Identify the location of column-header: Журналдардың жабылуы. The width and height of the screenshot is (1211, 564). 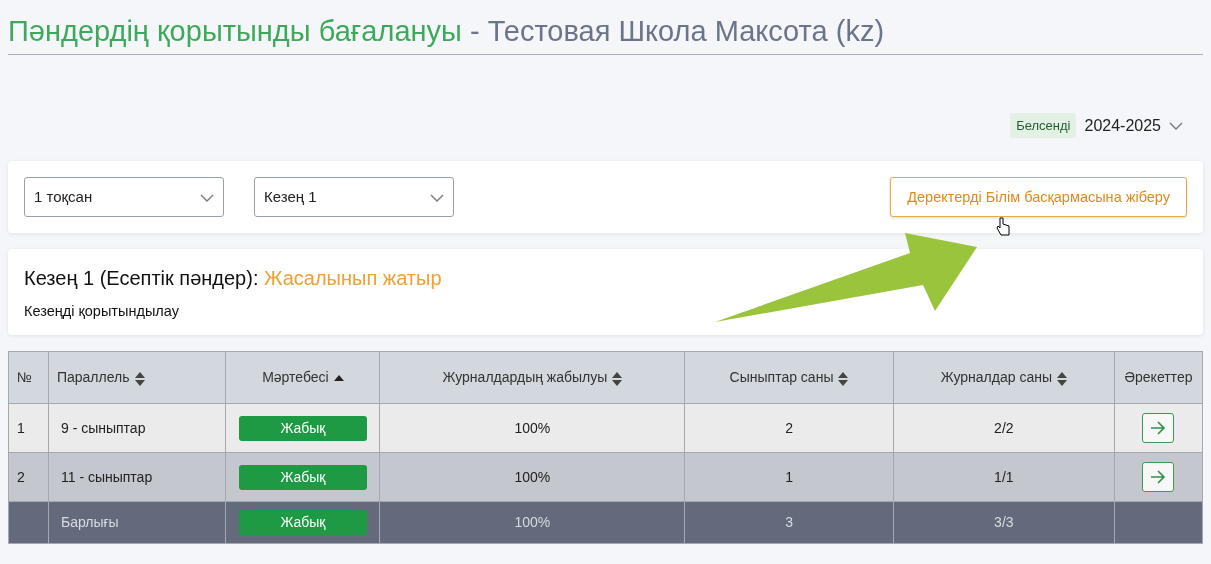
(525, 377).